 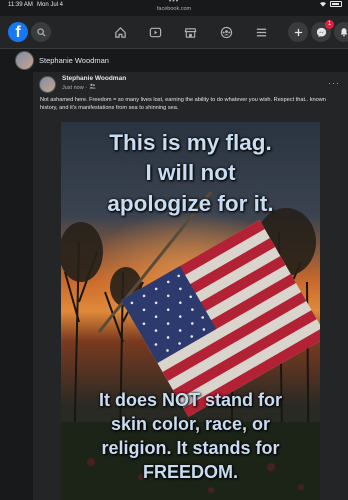 I want to click on status-indicators, so click(x=330, y=4).